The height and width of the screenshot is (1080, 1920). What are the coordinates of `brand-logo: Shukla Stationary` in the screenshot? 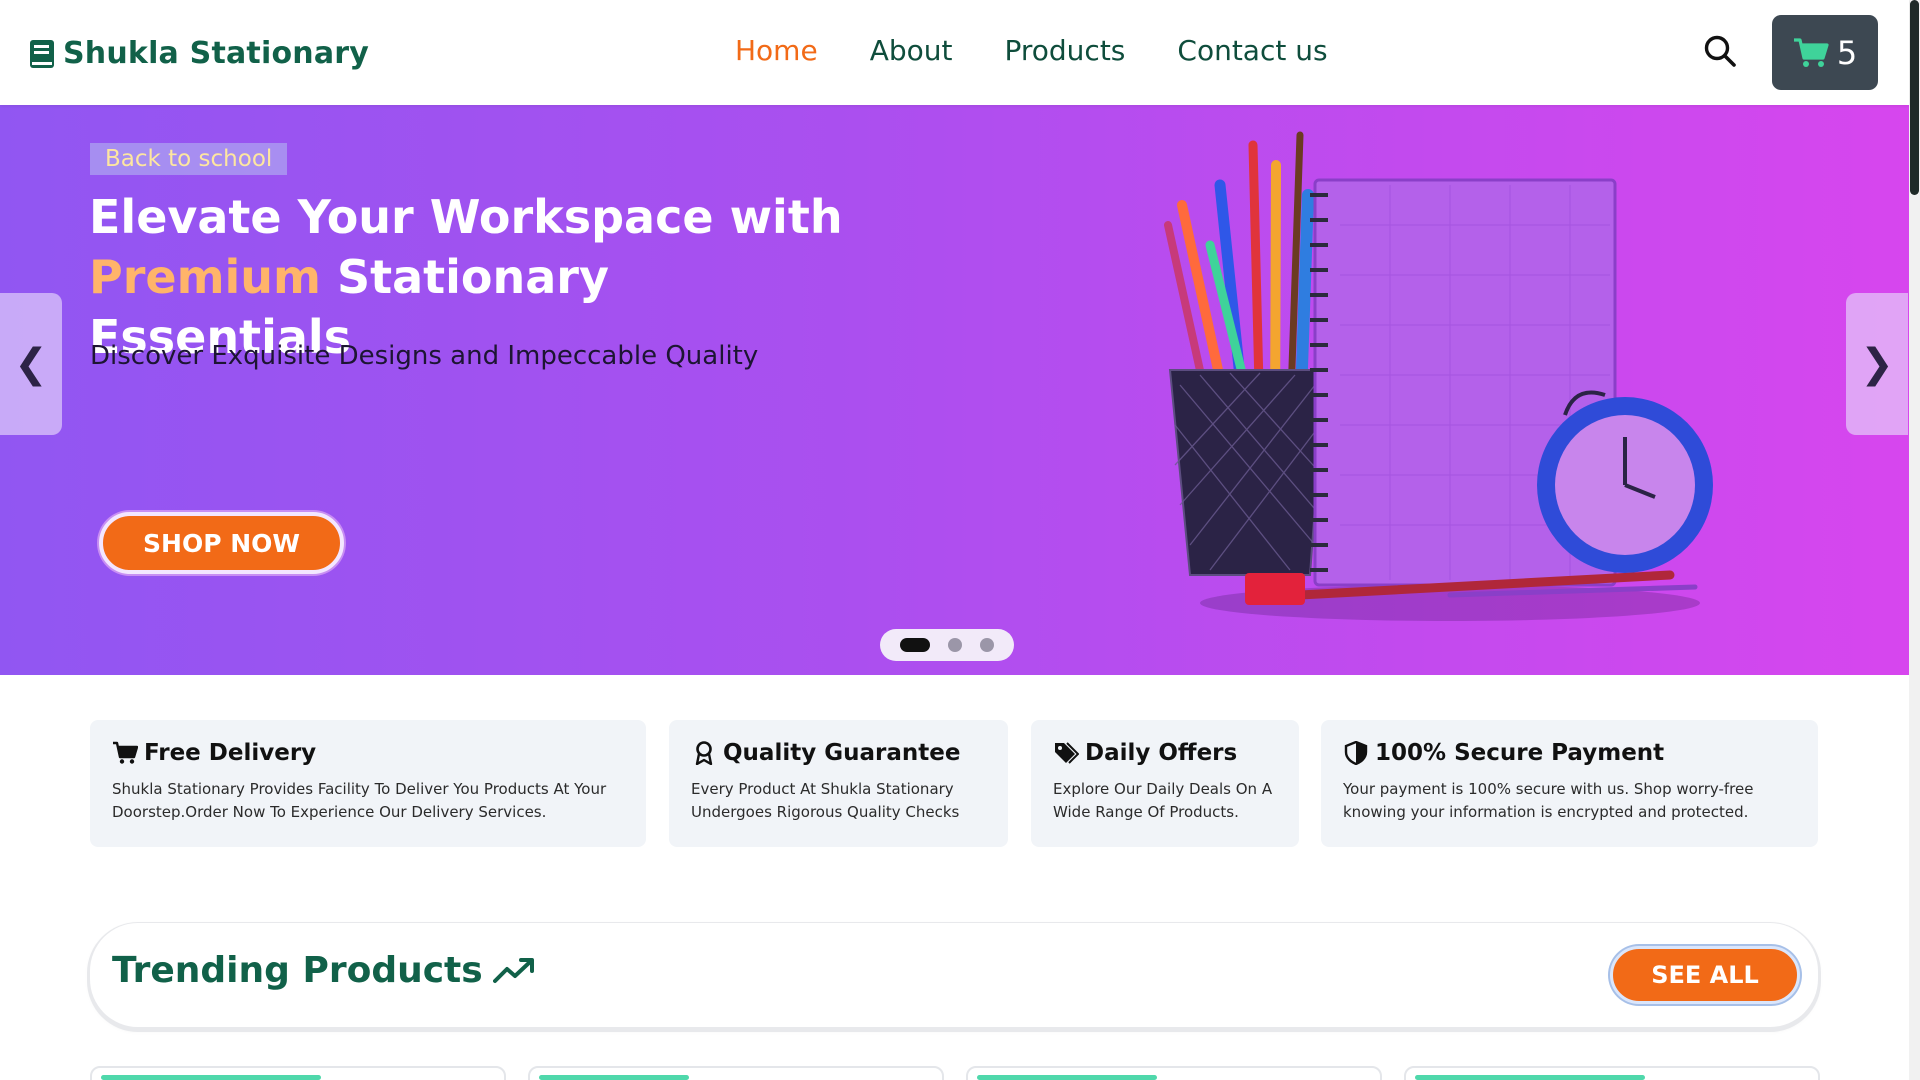 It's located at (199, 53).